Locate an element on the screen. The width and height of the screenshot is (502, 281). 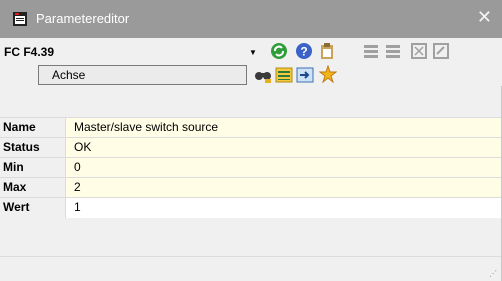
row-value: Master/slave switch source is located at coordinates (283, 128).